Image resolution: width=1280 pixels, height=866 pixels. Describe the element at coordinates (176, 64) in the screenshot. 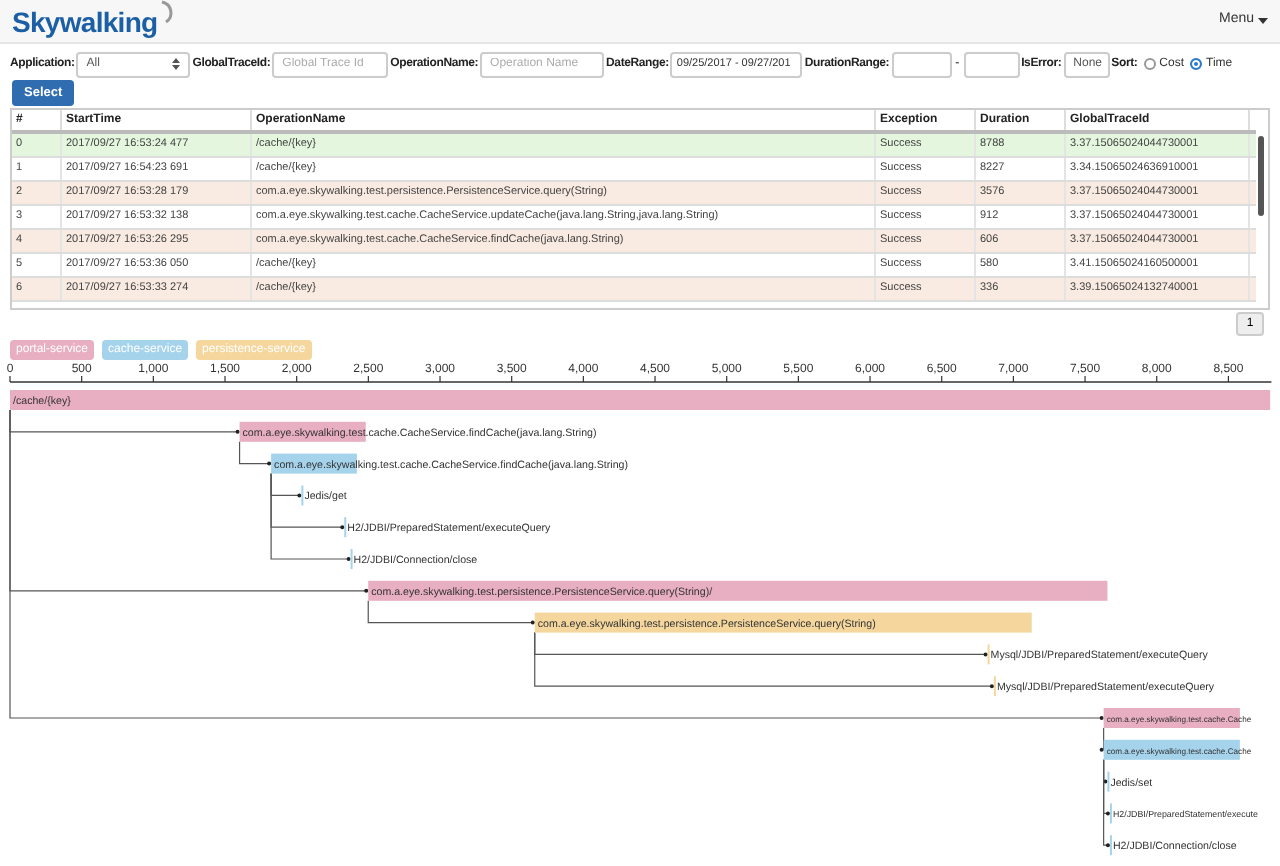

I see `select-arrows-icon` at that location.